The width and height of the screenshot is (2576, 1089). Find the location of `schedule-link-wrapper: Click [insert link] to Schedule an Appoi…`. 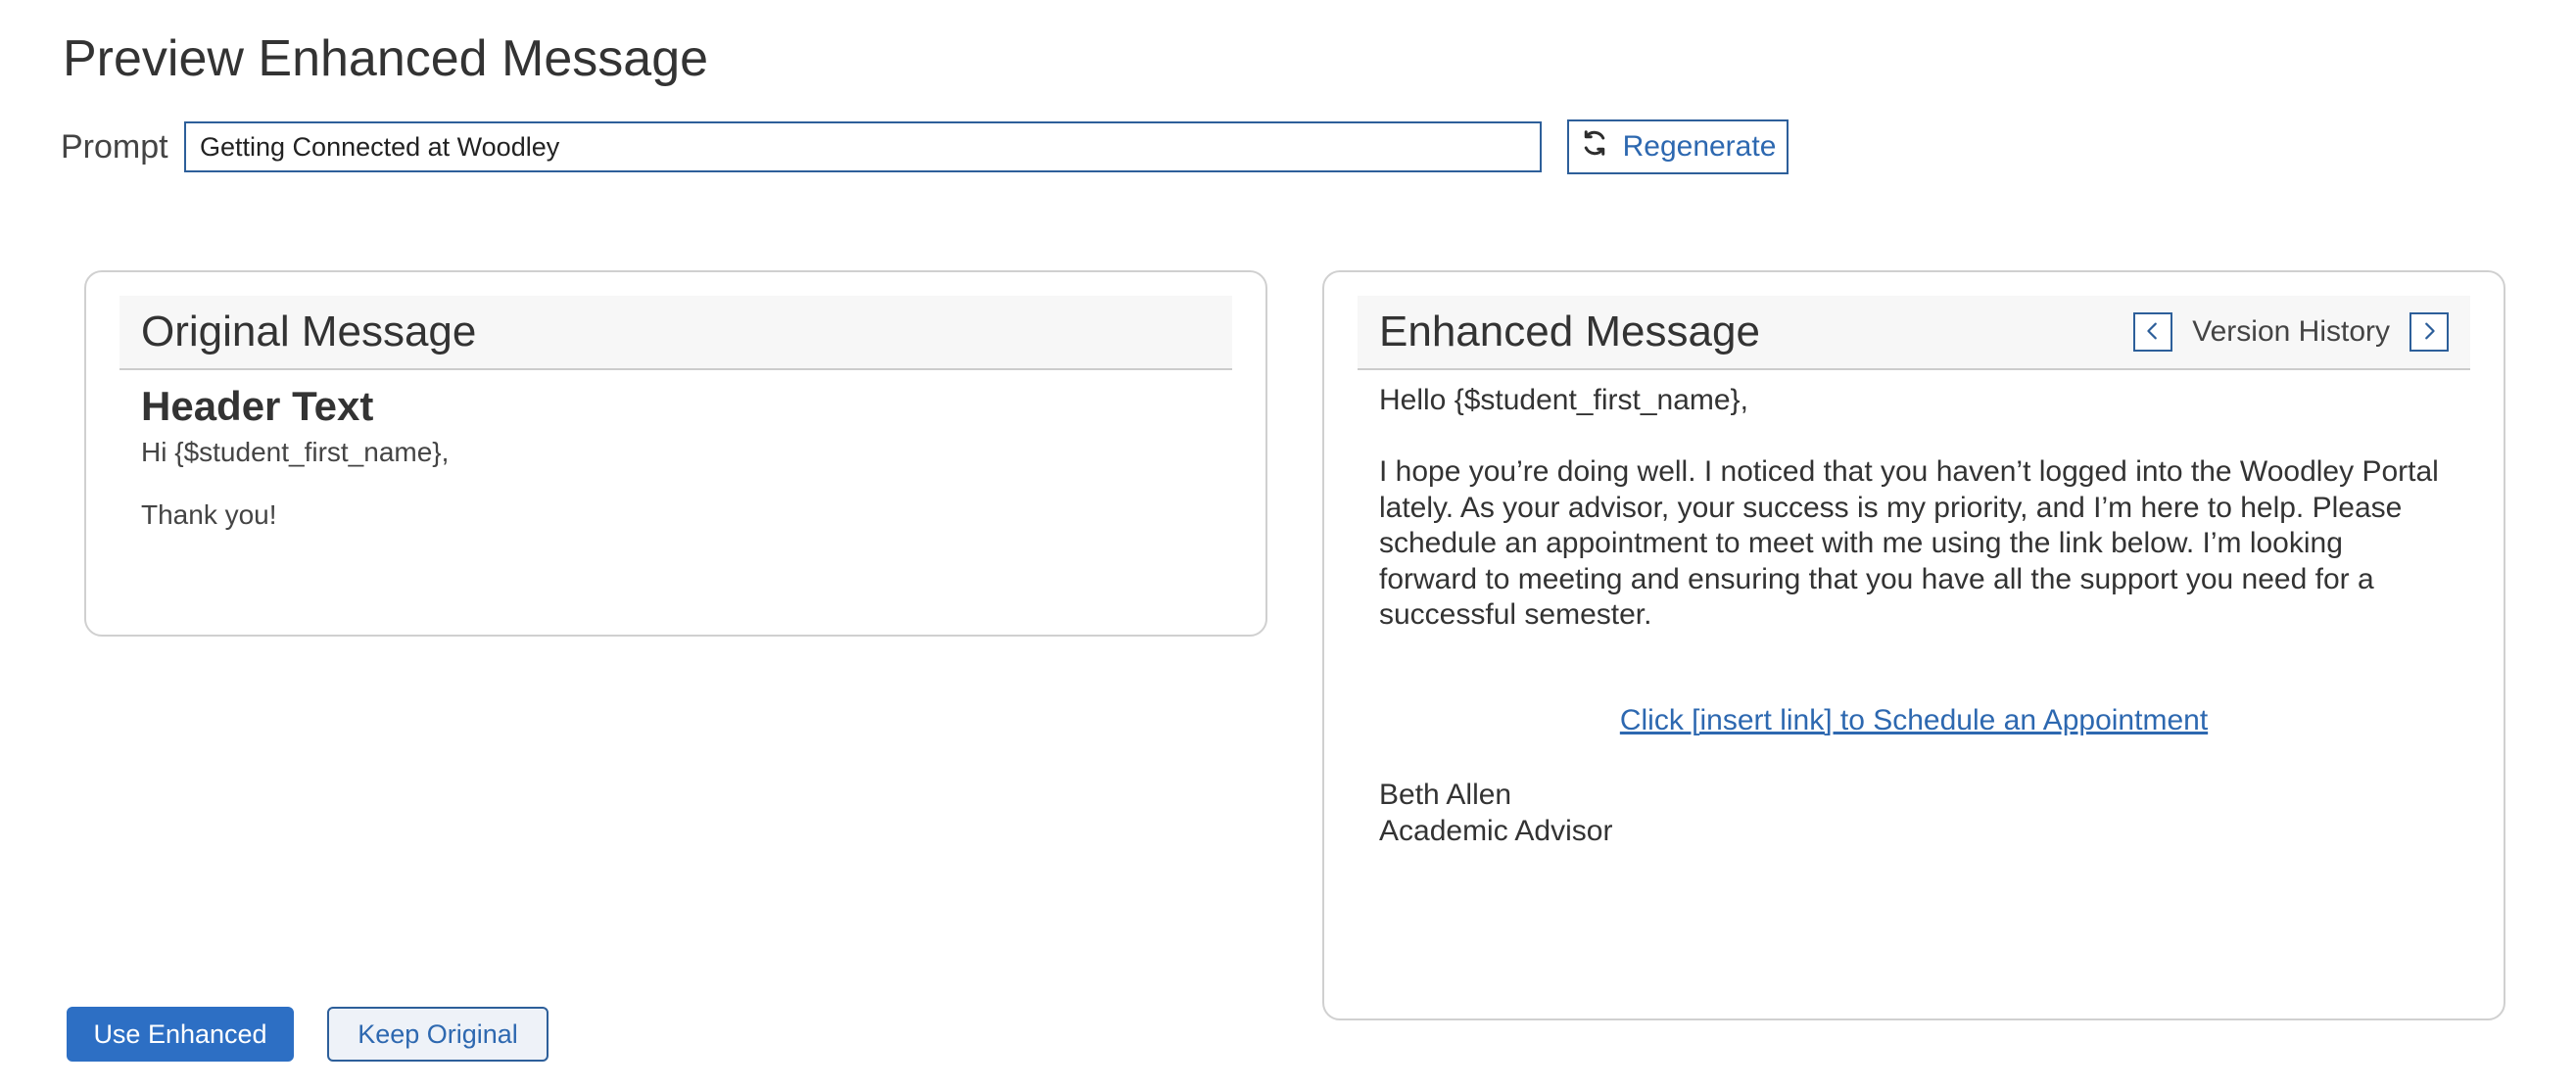

schedule-link-wrapper: Click [insert link] to Schedule an Appoi… is located at coordinates (1914, 720).